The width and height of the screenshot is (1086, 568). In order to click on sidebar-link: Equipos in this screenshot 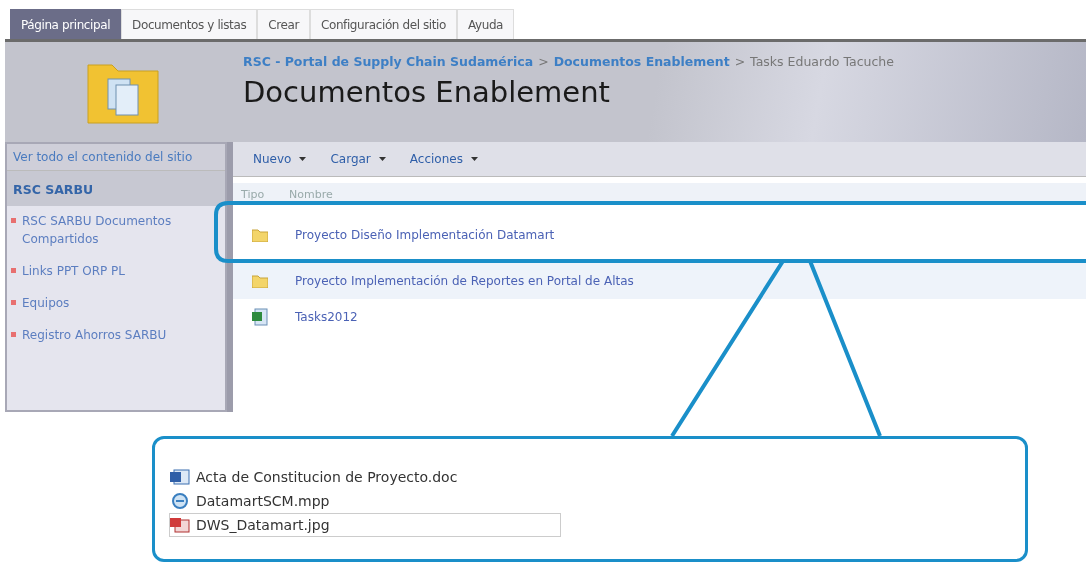, I will do `click(46, 303)`.